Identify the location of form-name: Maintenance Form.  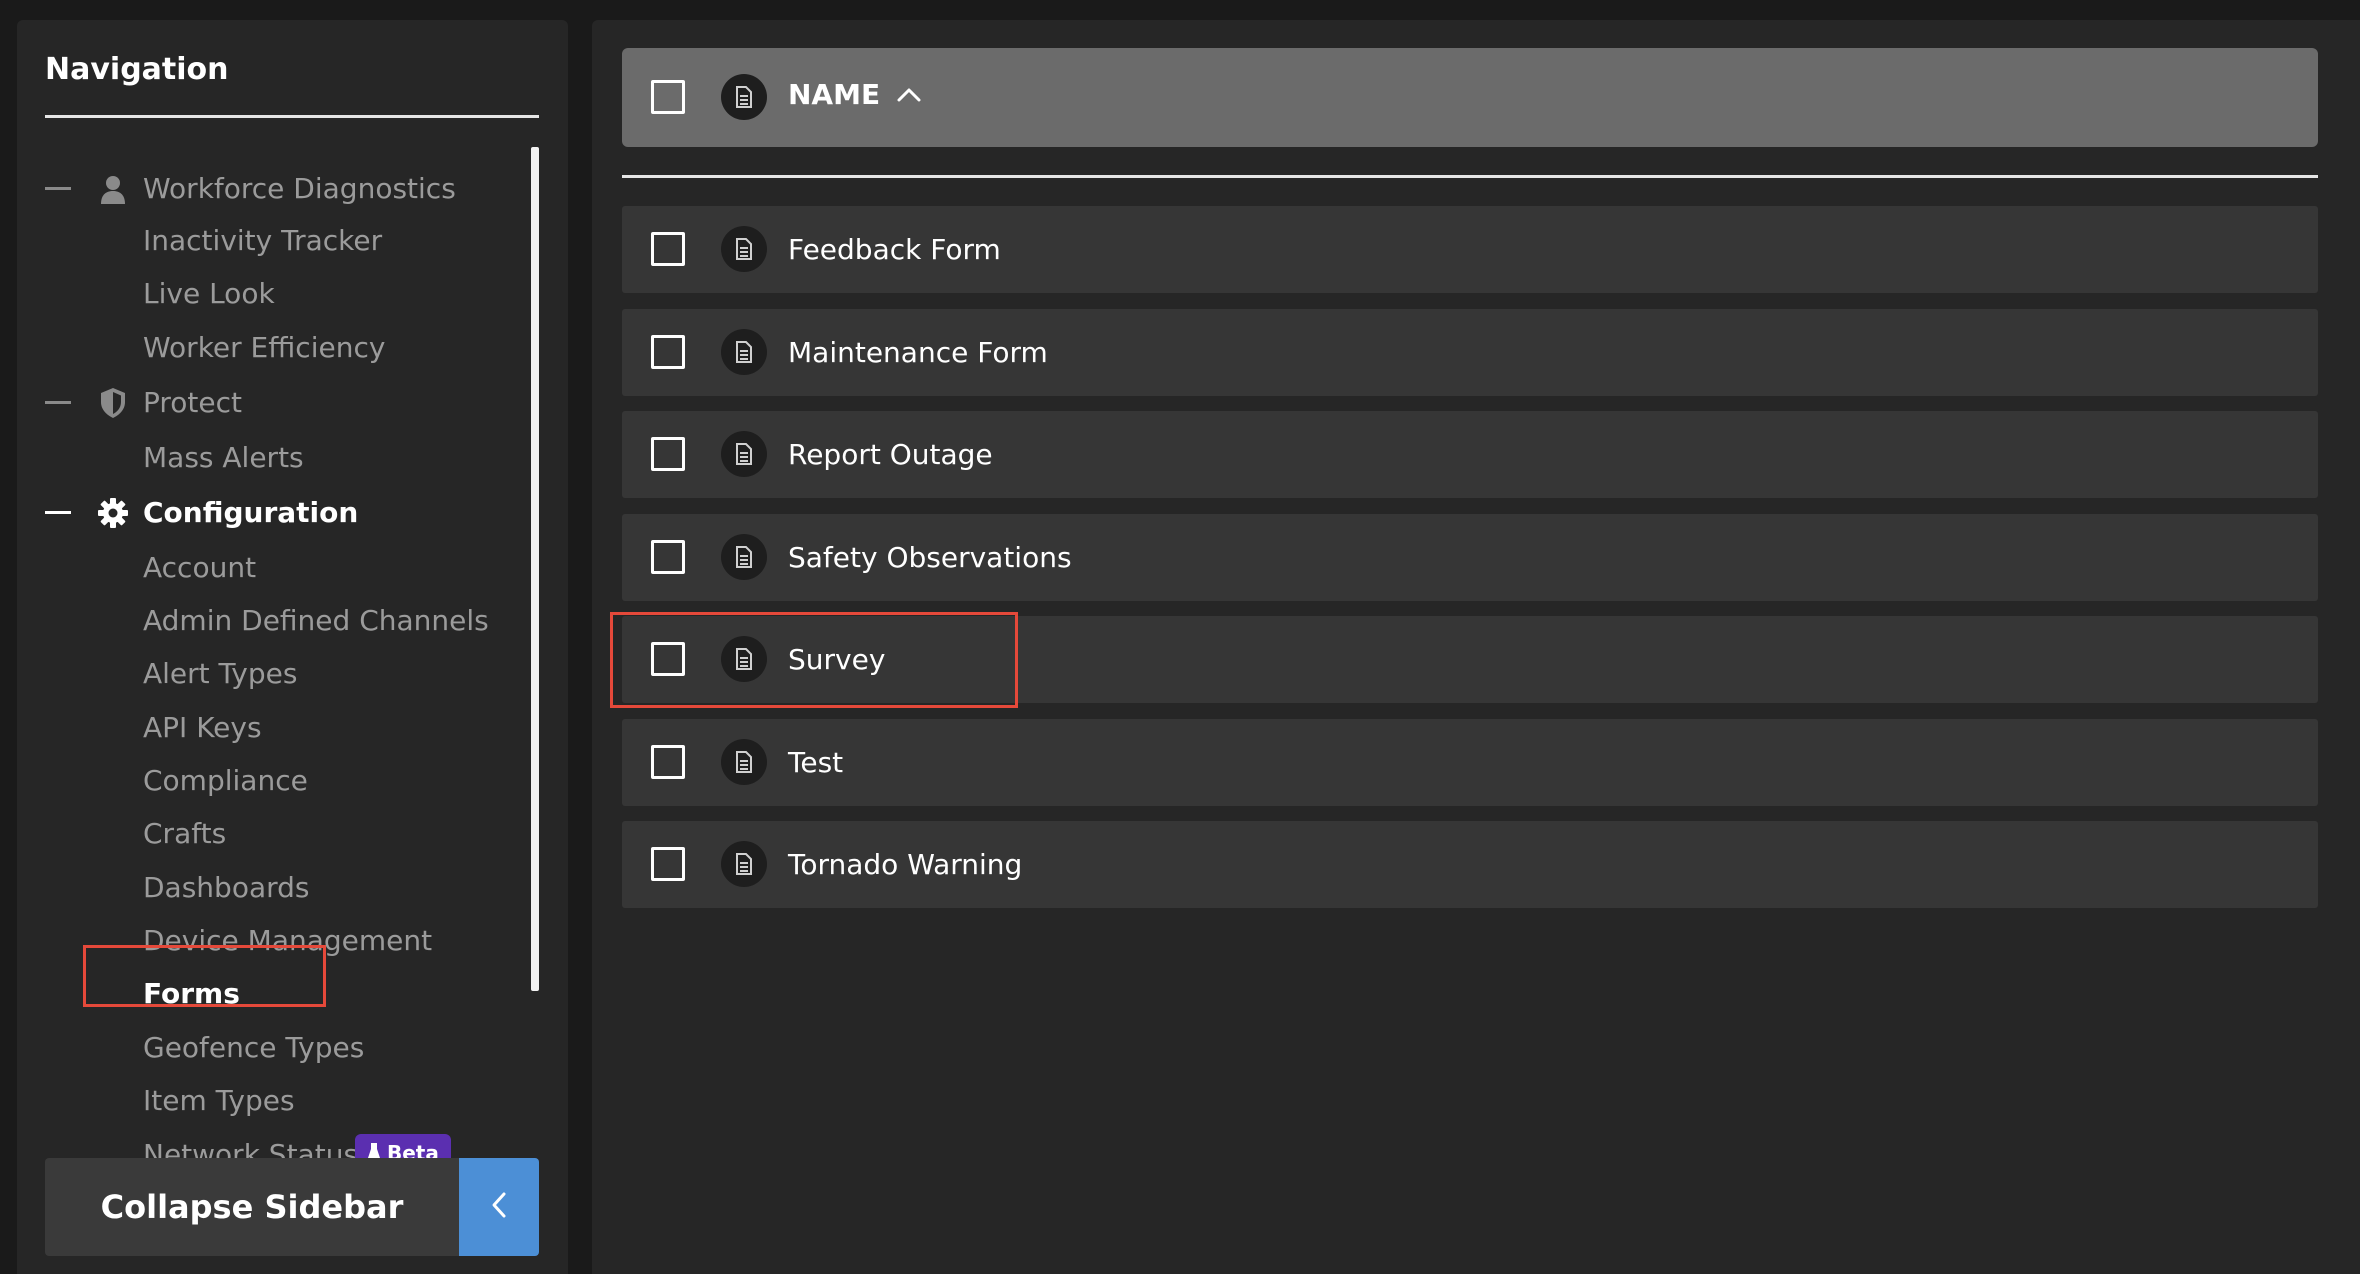
(918, 352).